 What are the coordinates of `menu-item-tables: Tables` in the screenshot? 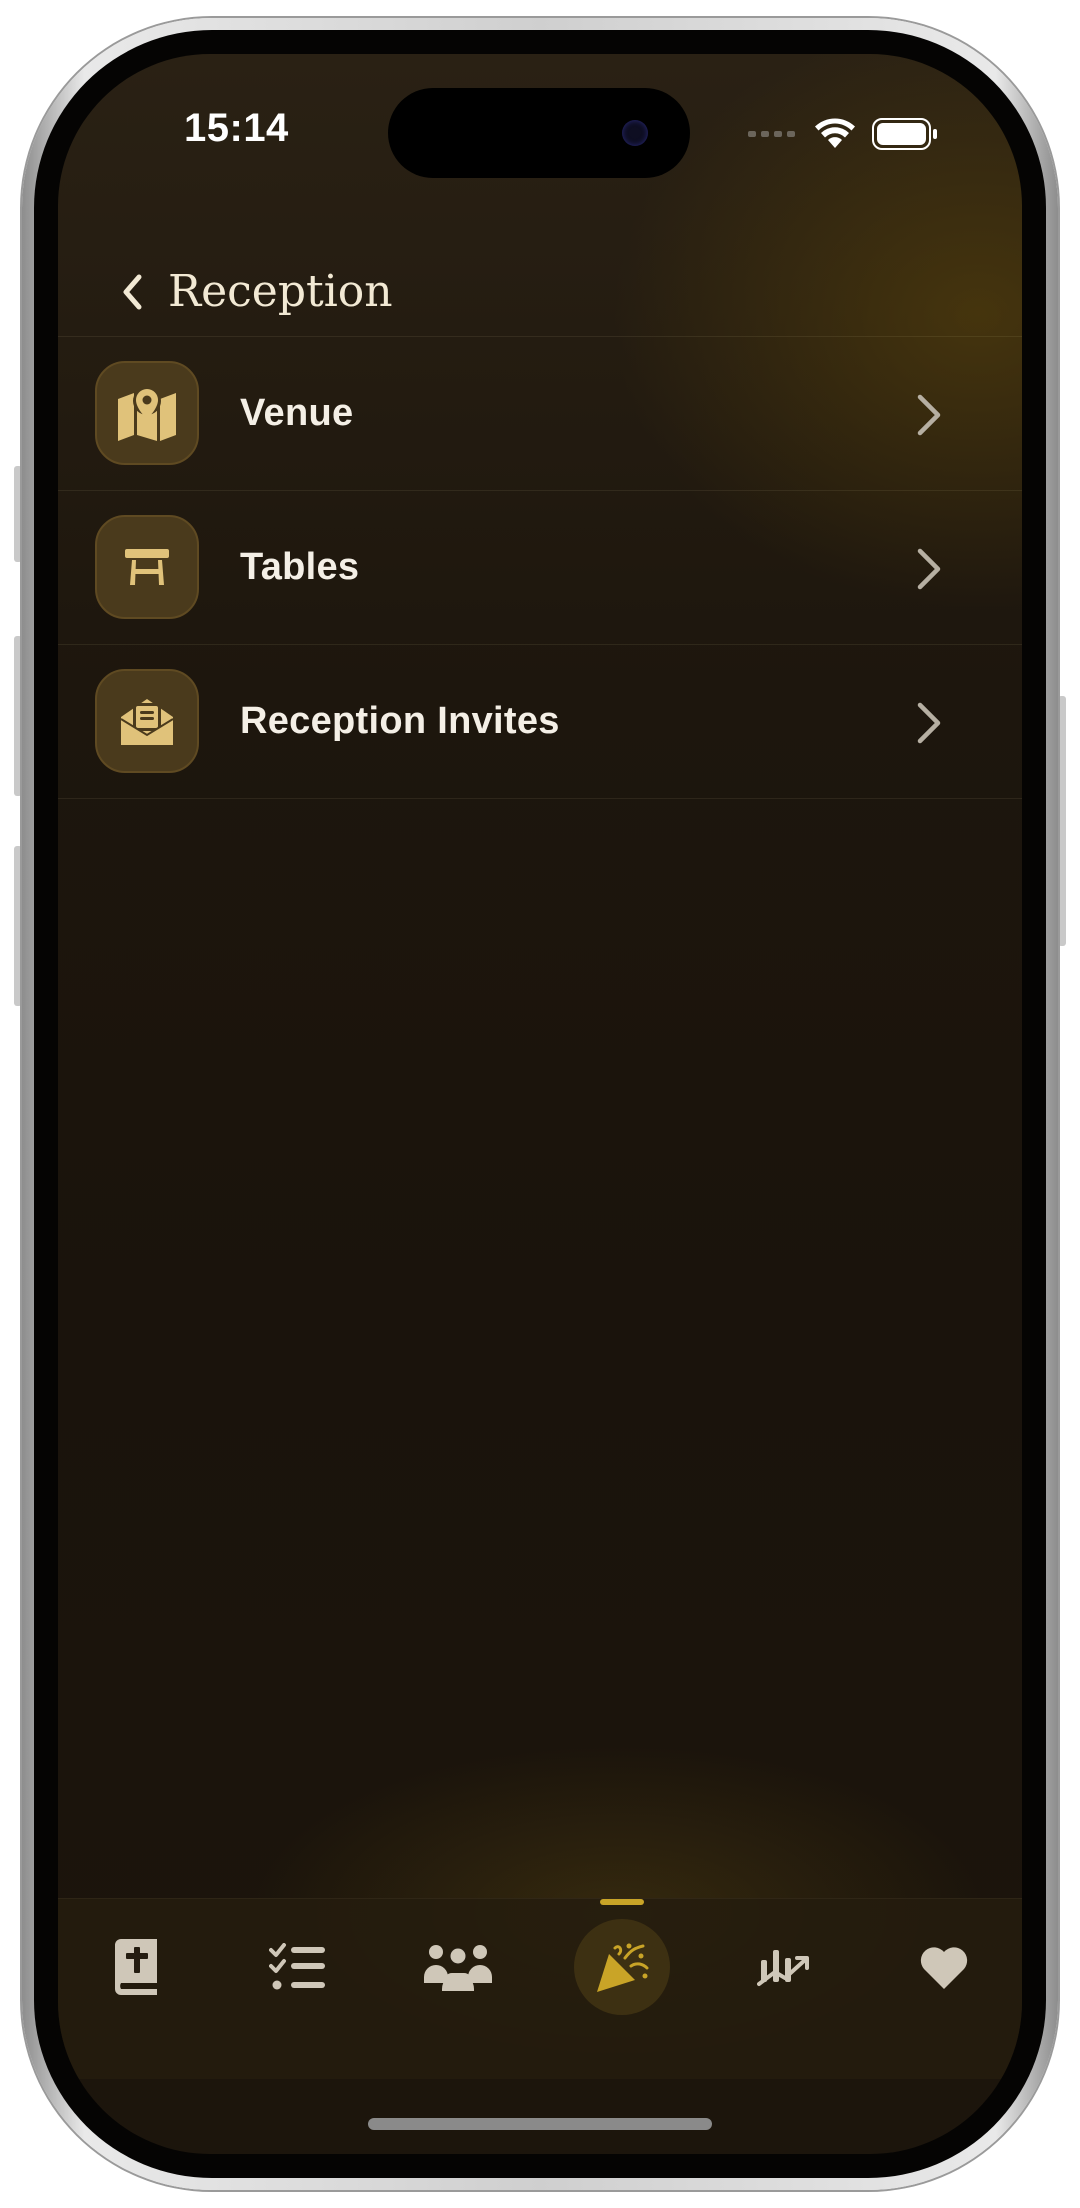 It's located at (540, 567).